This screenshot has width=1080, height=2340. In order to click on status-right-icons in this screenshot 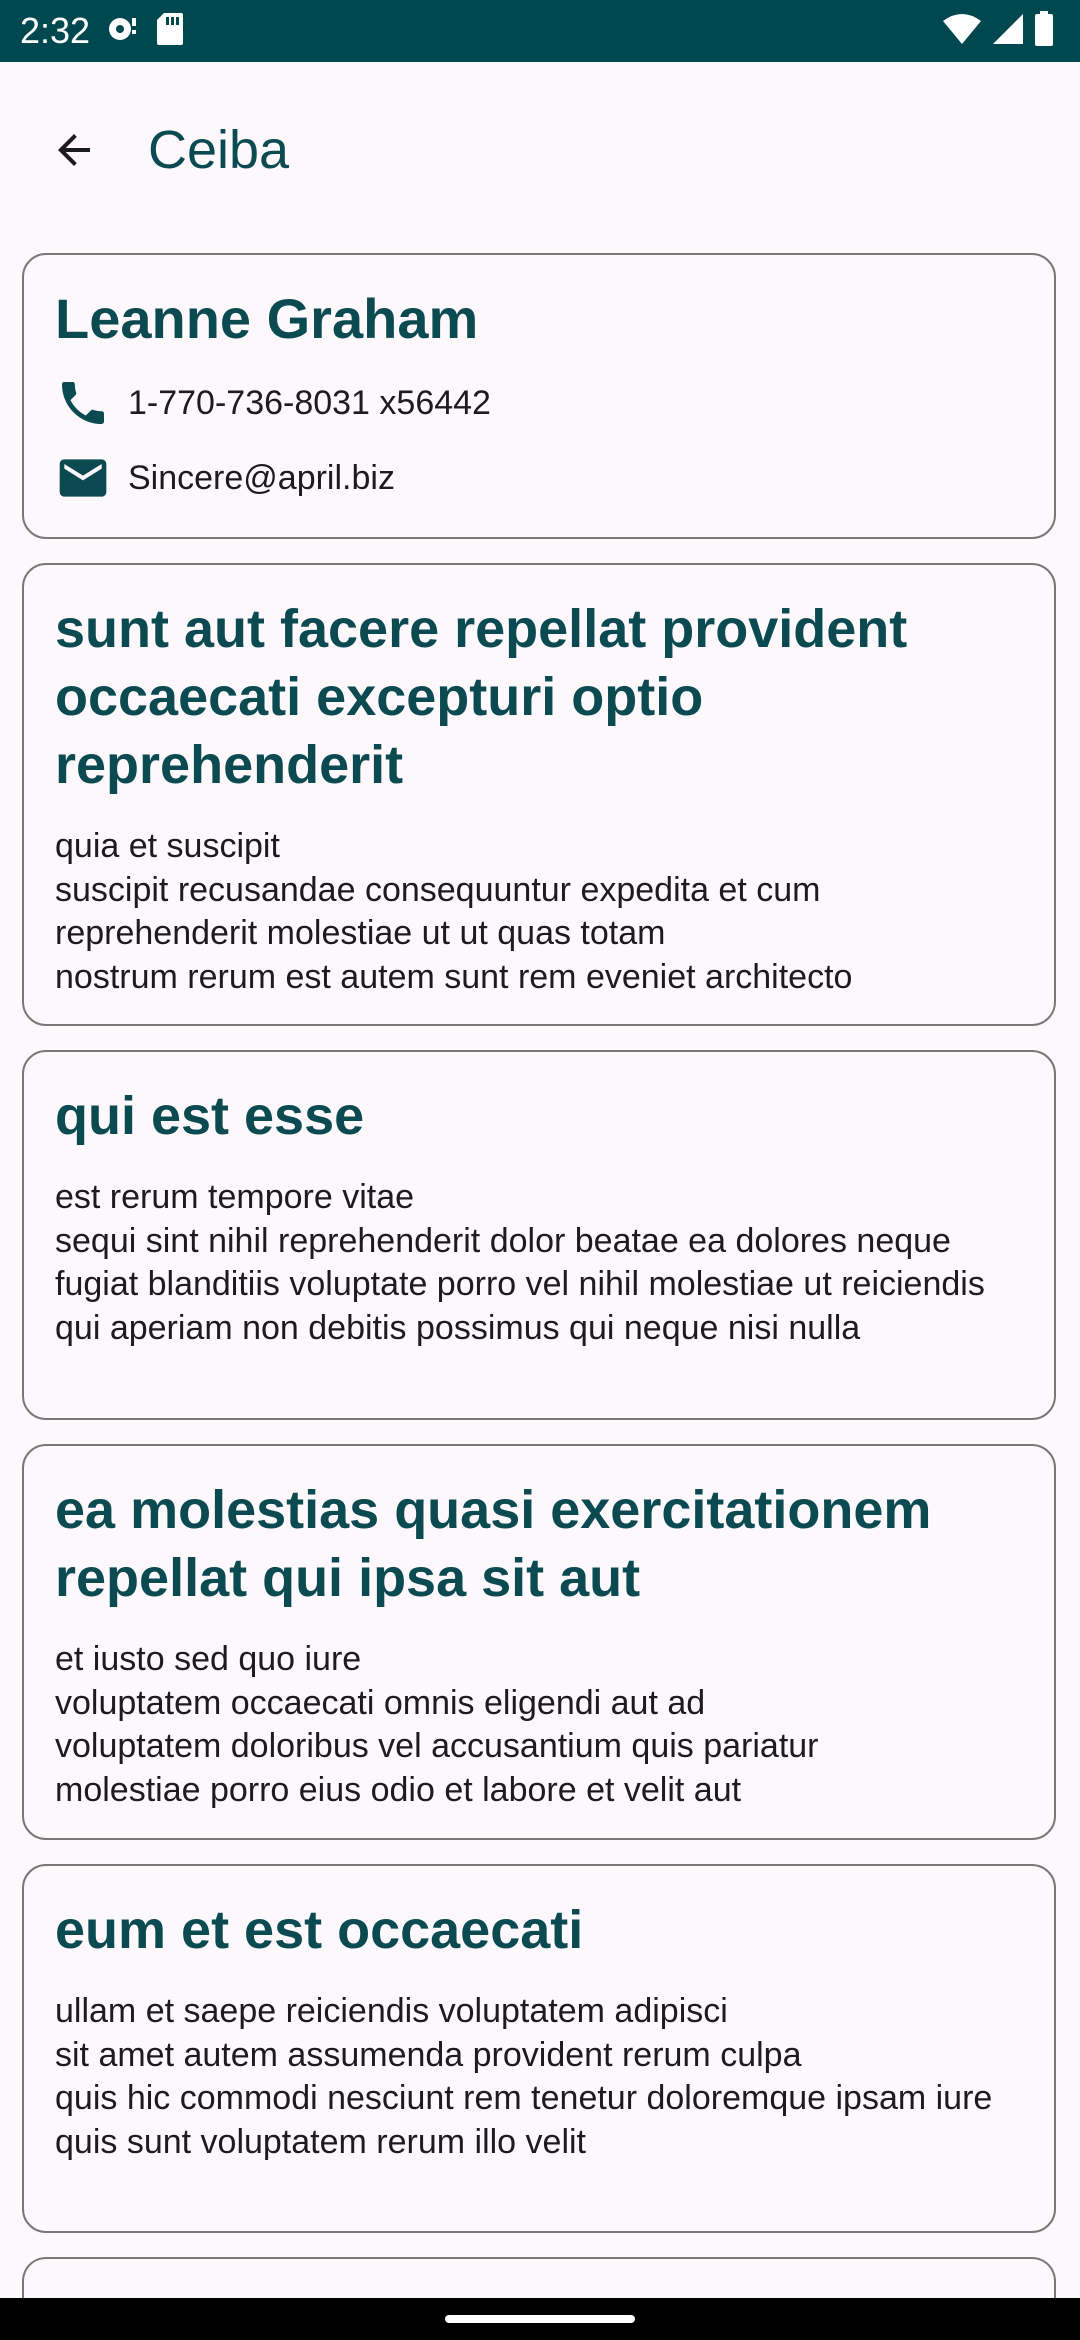, I will do `click(998, 31)`.